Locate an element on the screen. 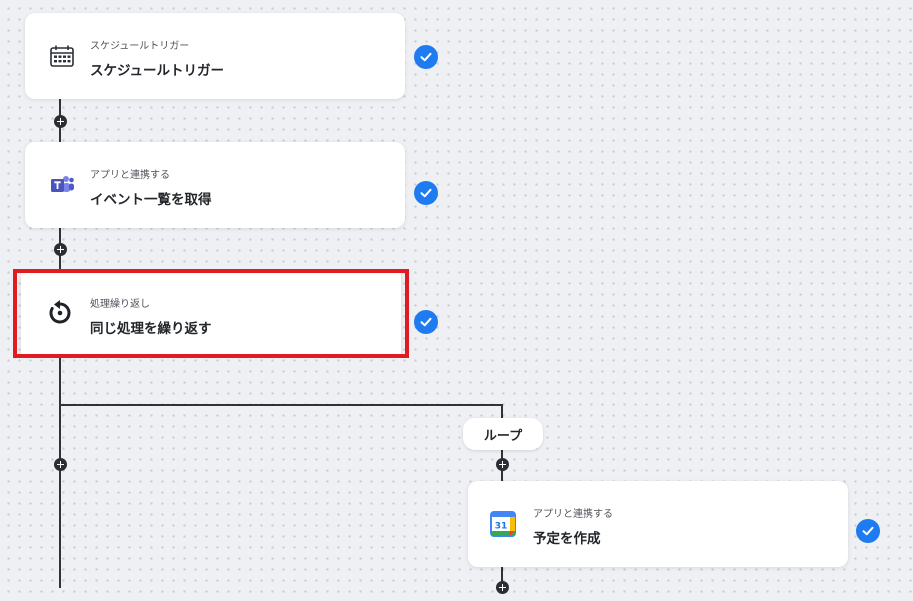 This screenshot has width=913, height=601. step-title: イベント一覧を取得 is located at coordinates (151, 200).